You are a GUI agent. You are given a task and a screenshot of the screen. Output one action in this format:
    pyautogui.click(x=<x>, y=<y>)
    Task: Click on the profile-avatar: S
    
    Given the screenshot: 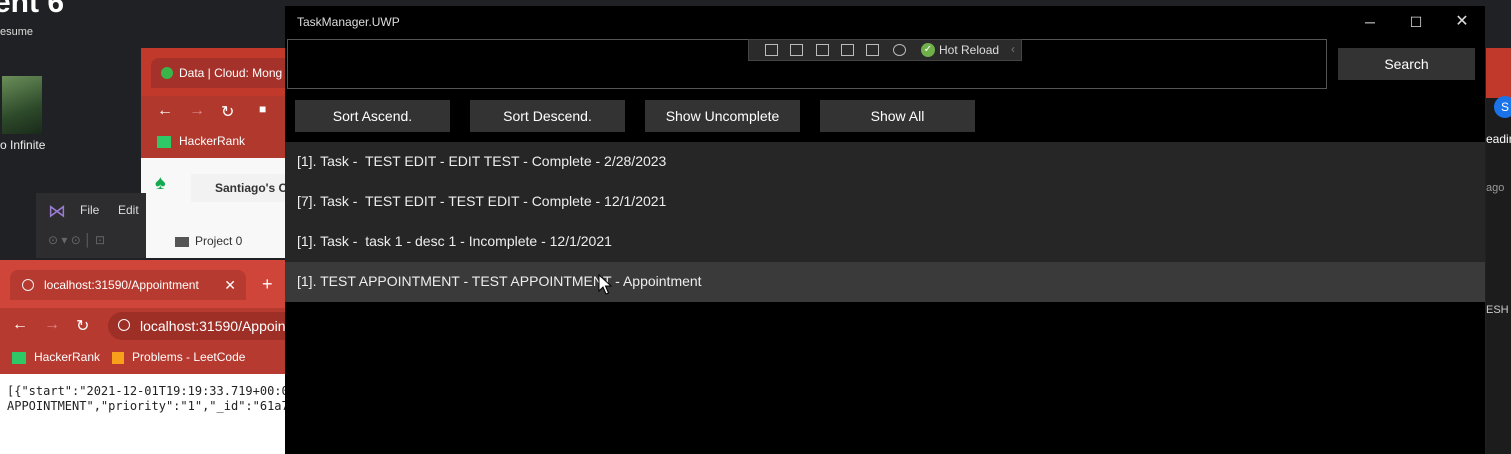 What is the action you would take?
    pyautogui.click(x=1502, y=107)
    